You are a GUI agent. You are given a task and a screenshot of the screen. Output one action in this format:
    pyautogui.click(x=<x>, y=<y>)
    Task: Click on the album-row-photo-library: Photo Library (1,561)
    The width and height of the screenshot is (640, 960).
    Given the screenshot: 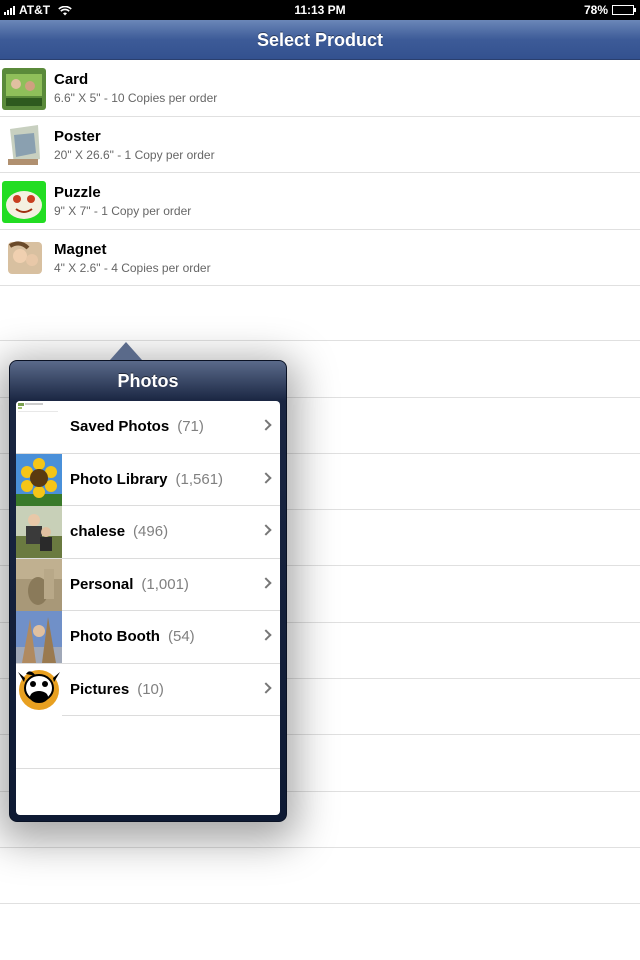 What is the action you would take?
    pyautogui.click(x=148, y=479)
    